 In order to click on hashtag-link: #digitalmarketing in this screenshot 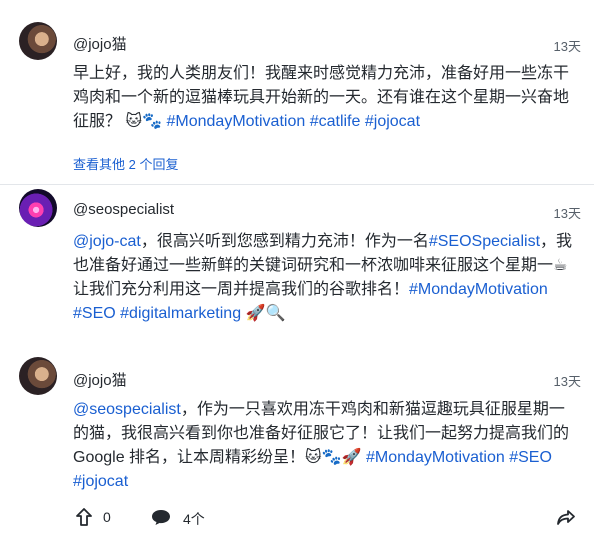, I will do `click(180, 313)`.